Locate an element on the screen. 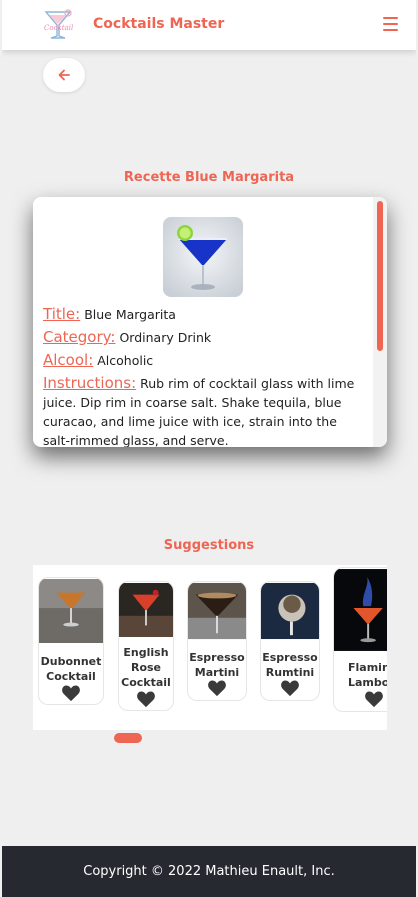 Image resolution: width=418 pixels, height=897 pixels. category-label: Category: is located at coordinates (79, 337).